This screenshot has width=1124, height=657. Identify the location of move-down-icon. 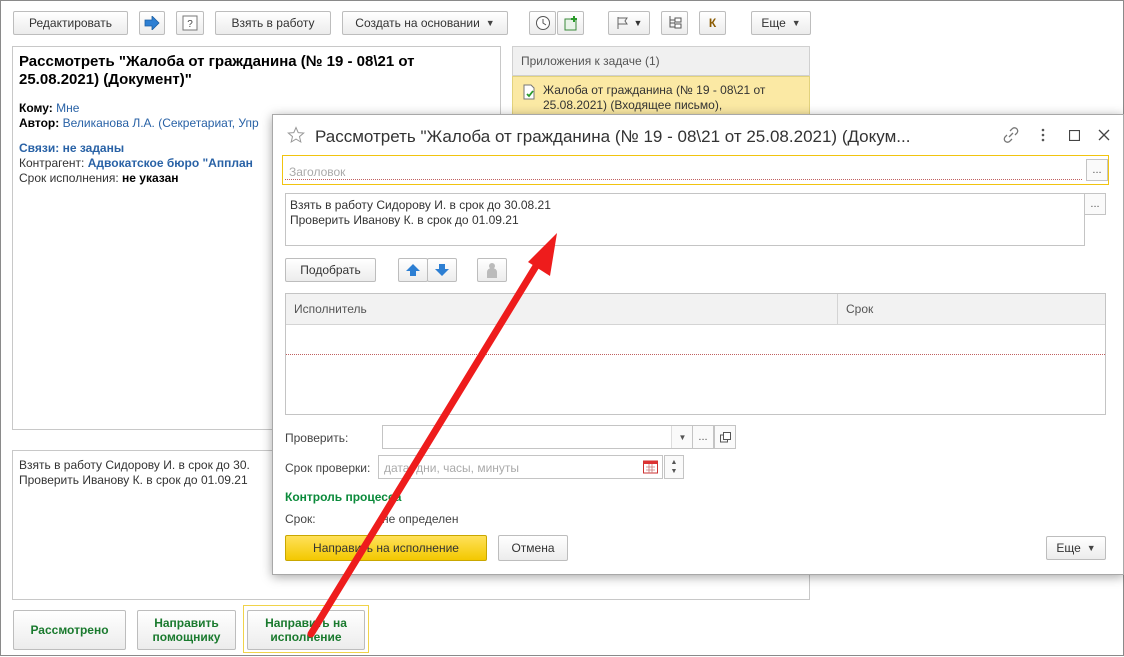
(442, 270).